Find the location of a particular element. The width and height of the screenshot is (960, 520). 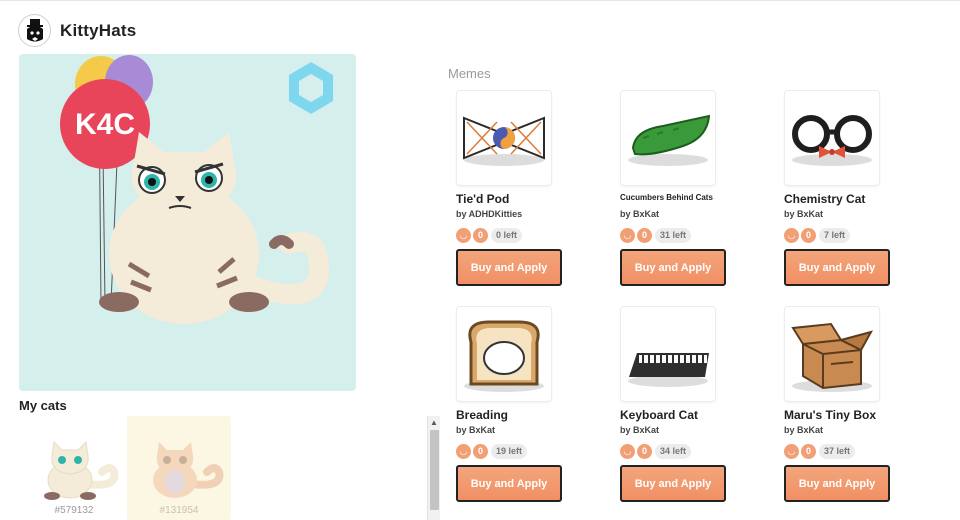

memes-section-title: Memes is located at coordinates (469, 73).